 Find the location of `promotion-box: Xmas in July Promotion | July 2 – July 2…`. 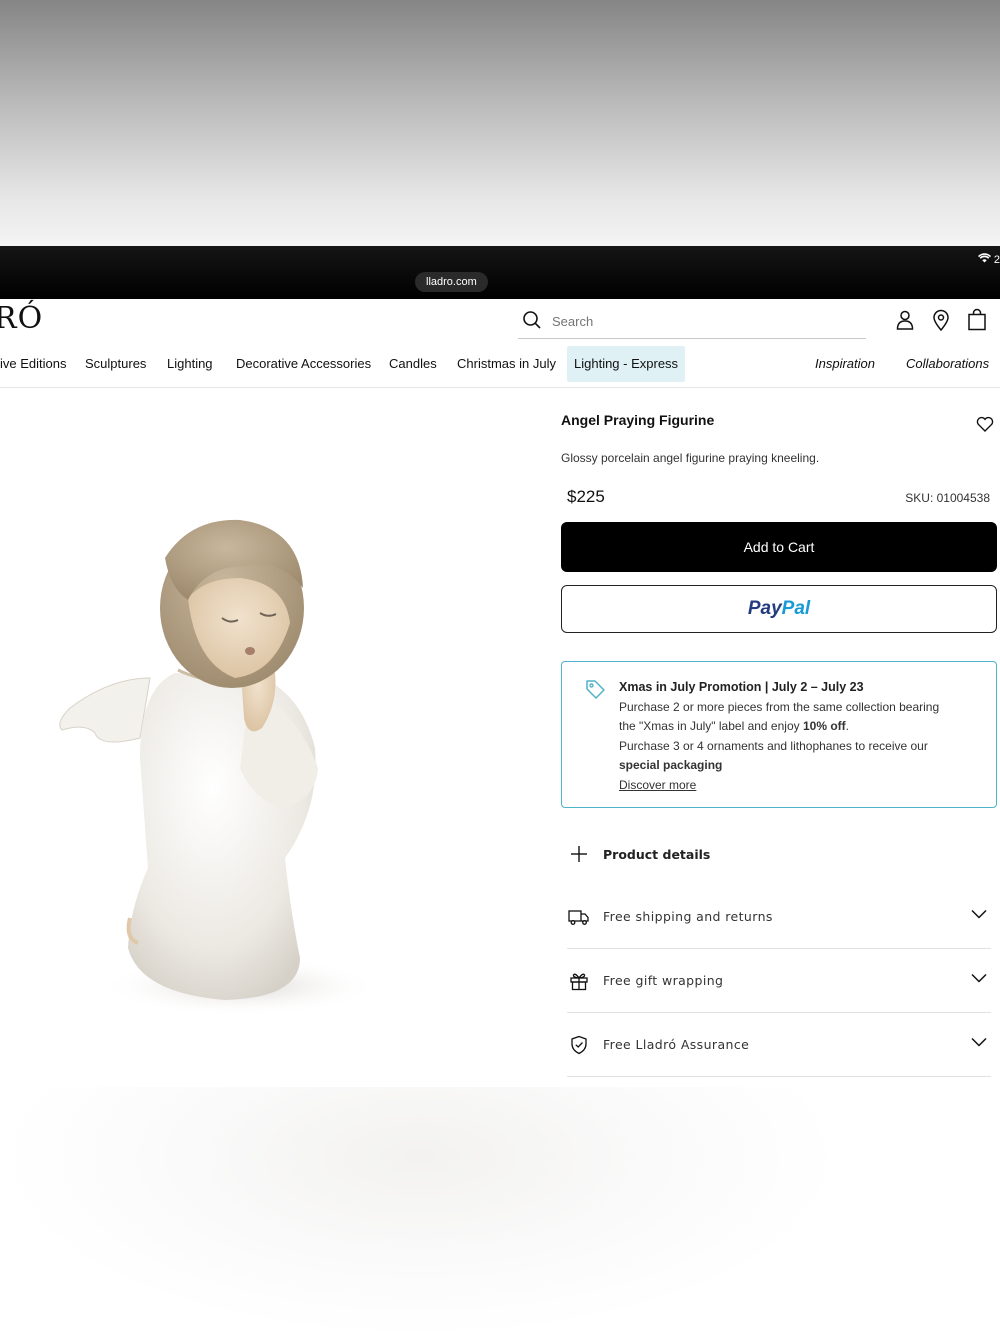

promotion-box: Xmas in July Promotion | July 2 – July 2… is located at coordinates (779, 734).